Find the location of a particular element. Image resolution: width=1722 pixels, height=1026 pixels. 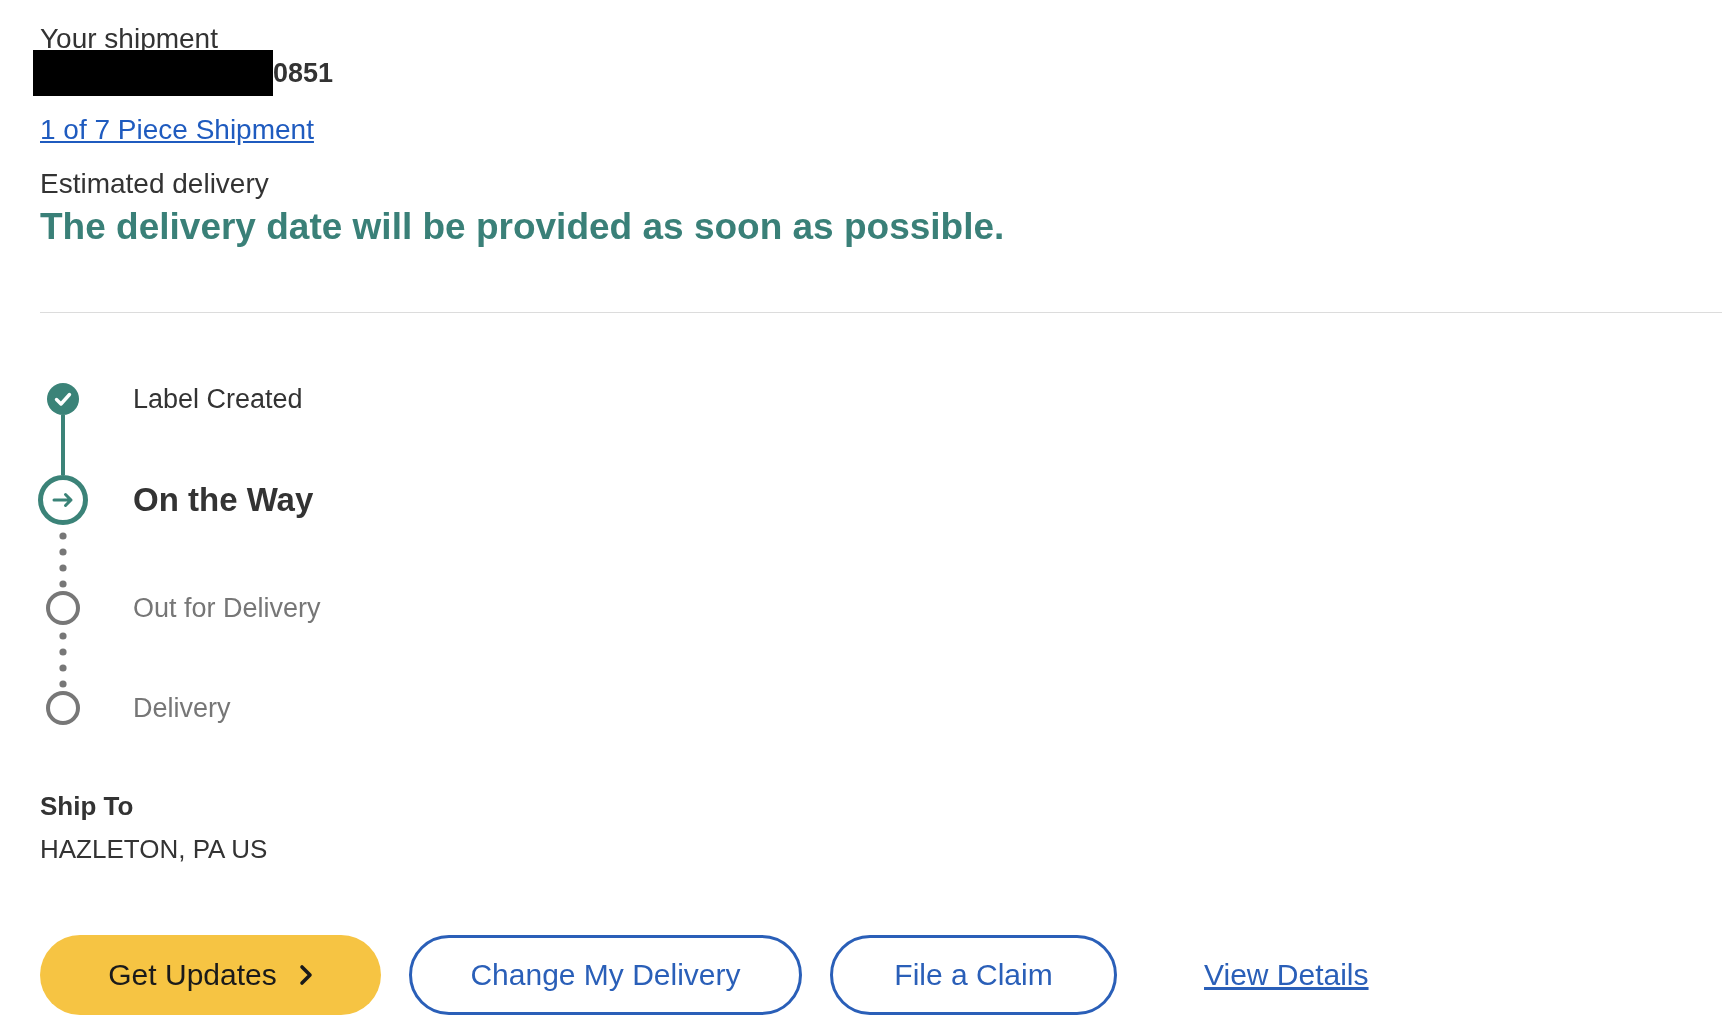

view-details-link: View Details is located at coordinates (1286, 975).